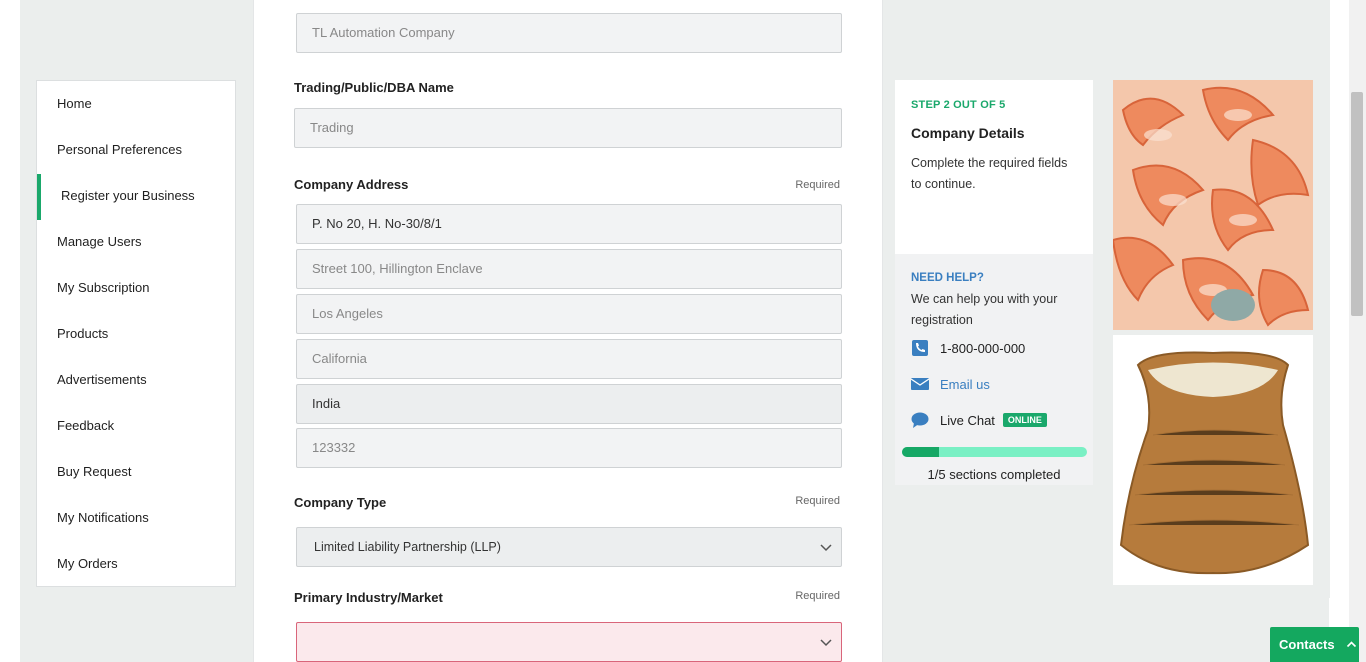  What do you see at coordinates (568, 128) in the screenshot?
I see `trading-name-input: Trading` at bounding box center [568, 128].